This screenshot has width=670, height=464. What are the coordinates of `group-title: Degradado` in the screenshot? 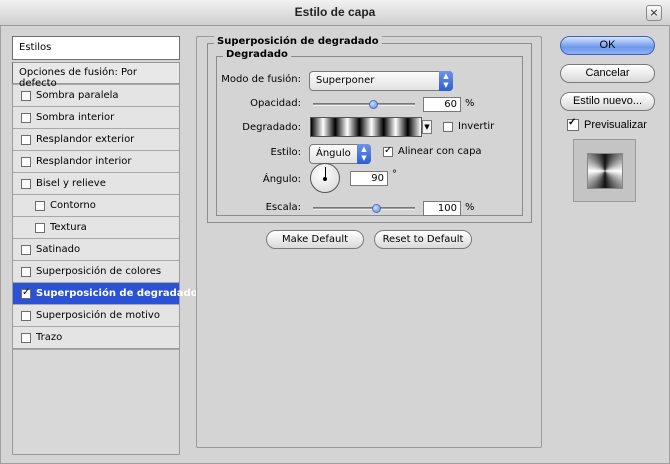 It's located at (257, 54).